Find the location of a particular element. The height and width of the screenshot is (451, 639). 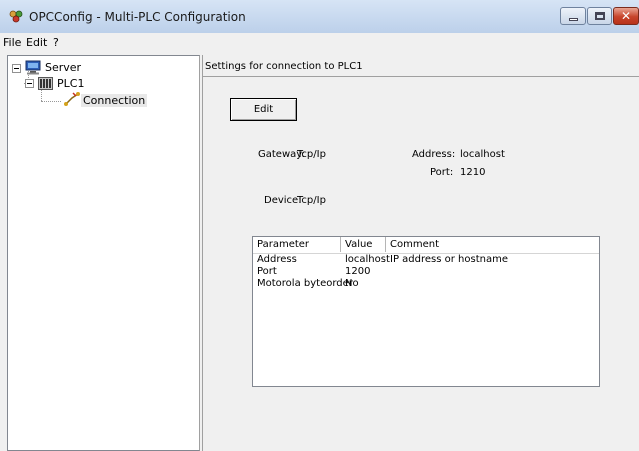

close-button: ✕ is located at coordinates (626, 16).